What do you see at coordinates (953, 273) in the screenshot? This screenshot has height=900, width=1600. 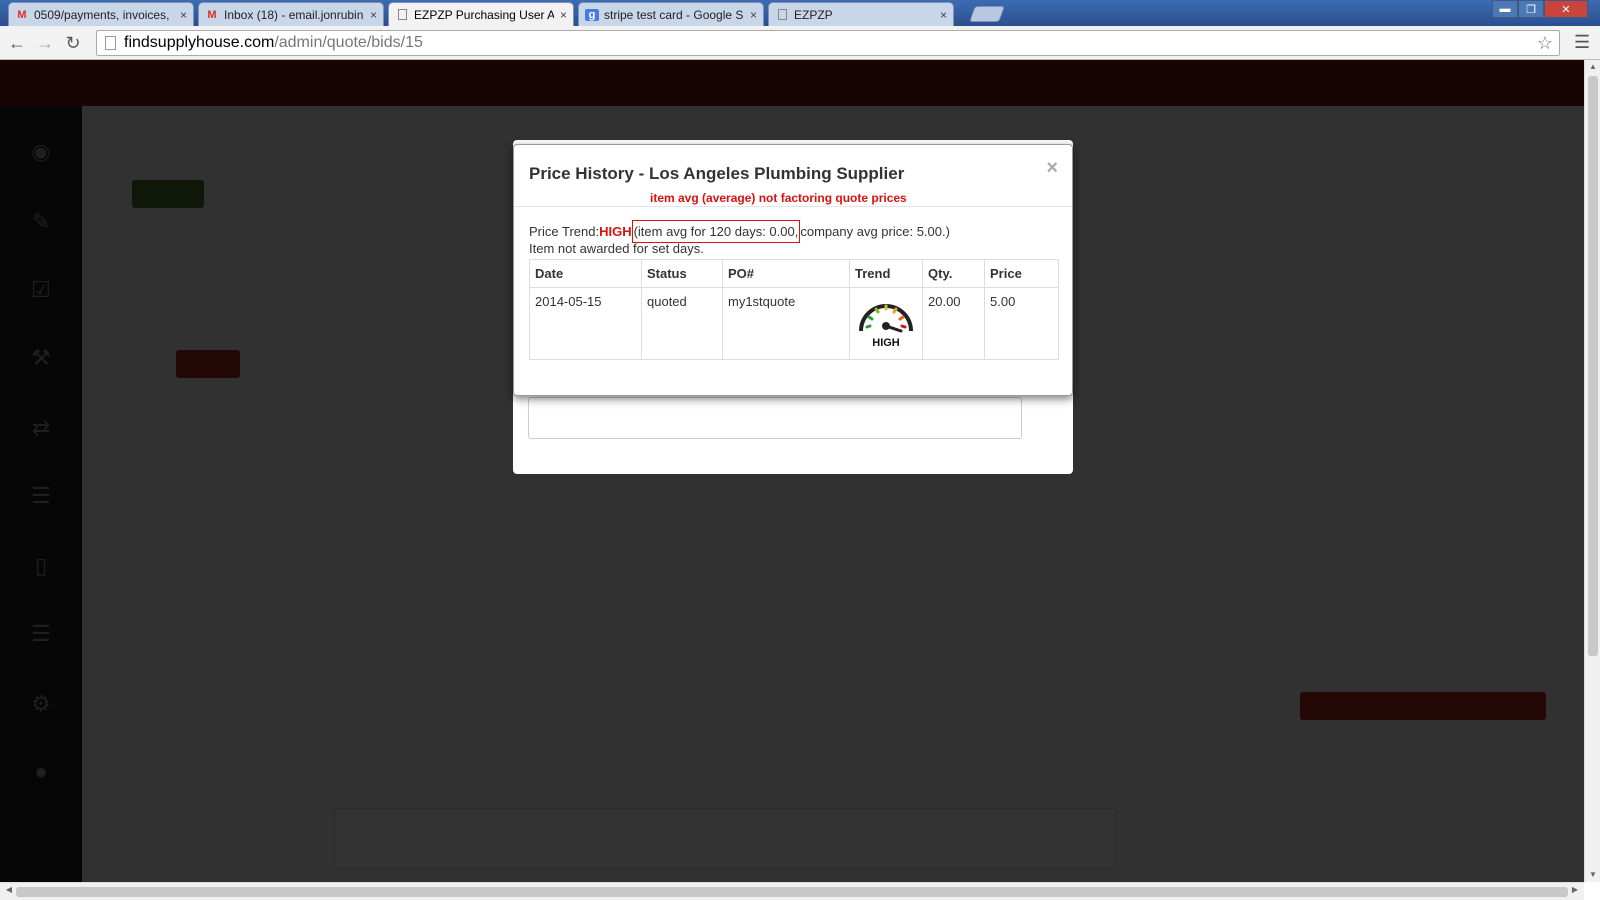 I see `col-qty-header: Qty.` at bounding box center [953, 273].